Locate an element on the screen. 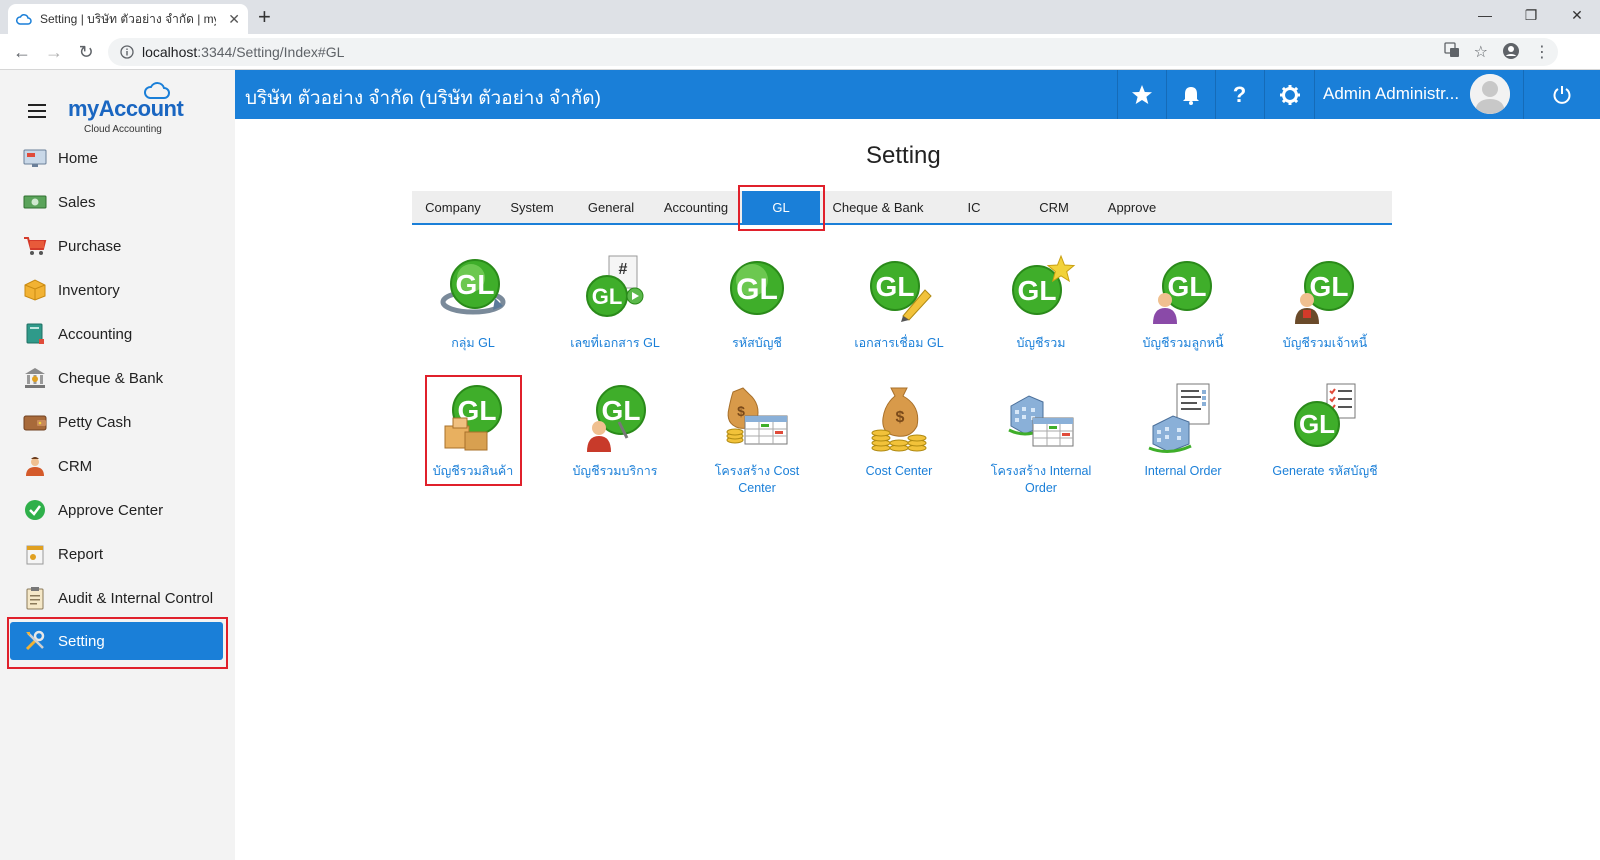  box-icon is located at coordinates (35, 290).